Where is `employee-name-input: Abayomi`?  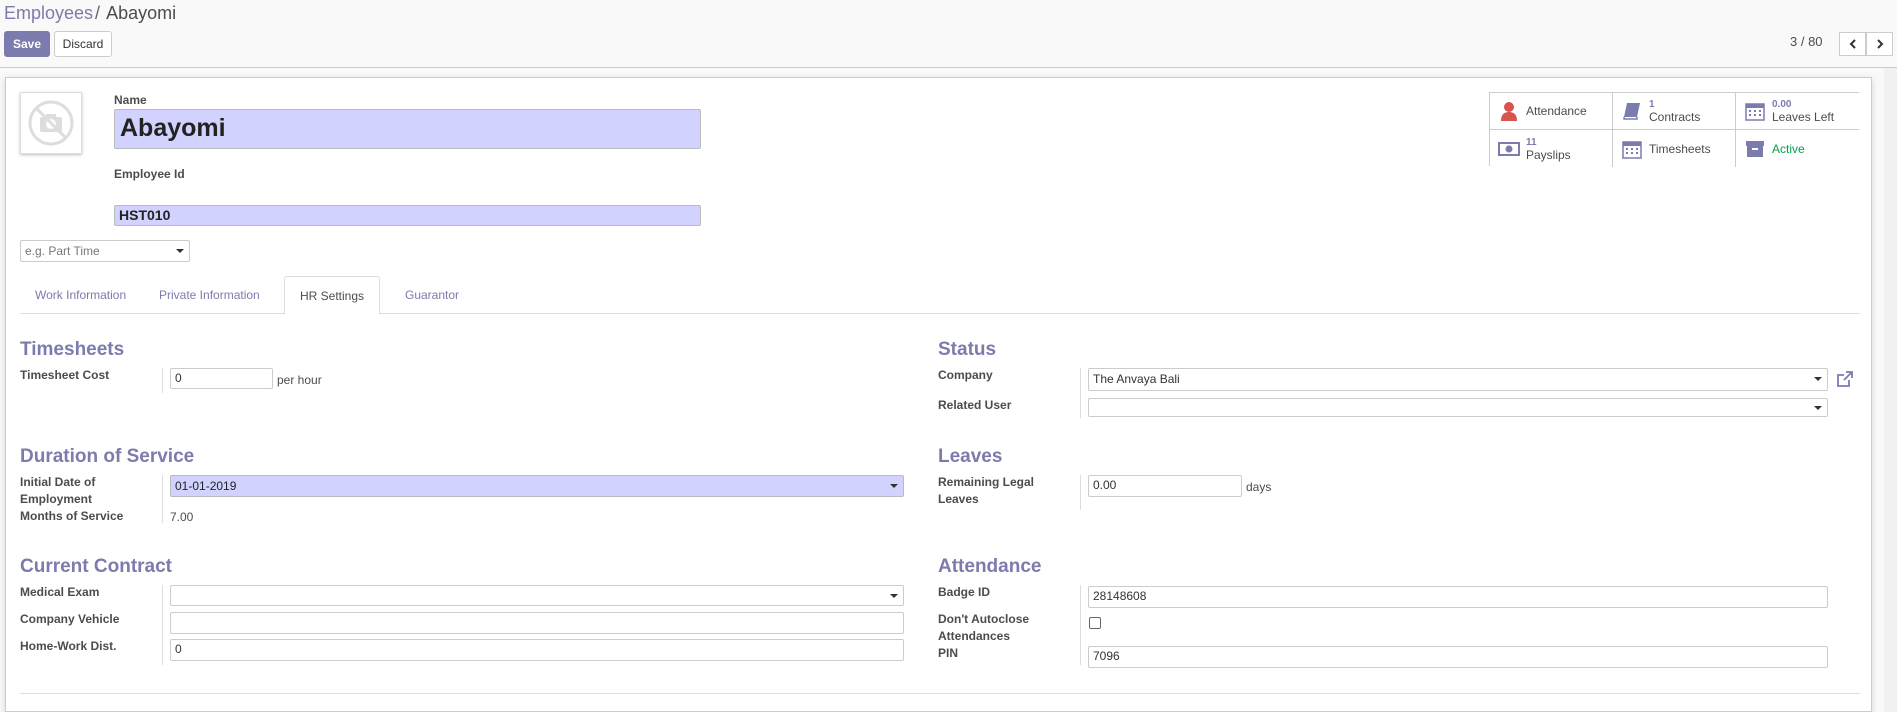 employee-name-input: Abayomi is located at coordinates (407, 129).